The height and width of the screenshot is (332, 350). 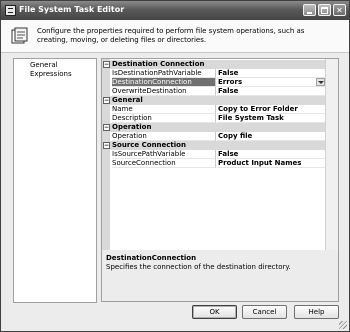 I want to click on ok-button: OK, so click(x=214, y=312).